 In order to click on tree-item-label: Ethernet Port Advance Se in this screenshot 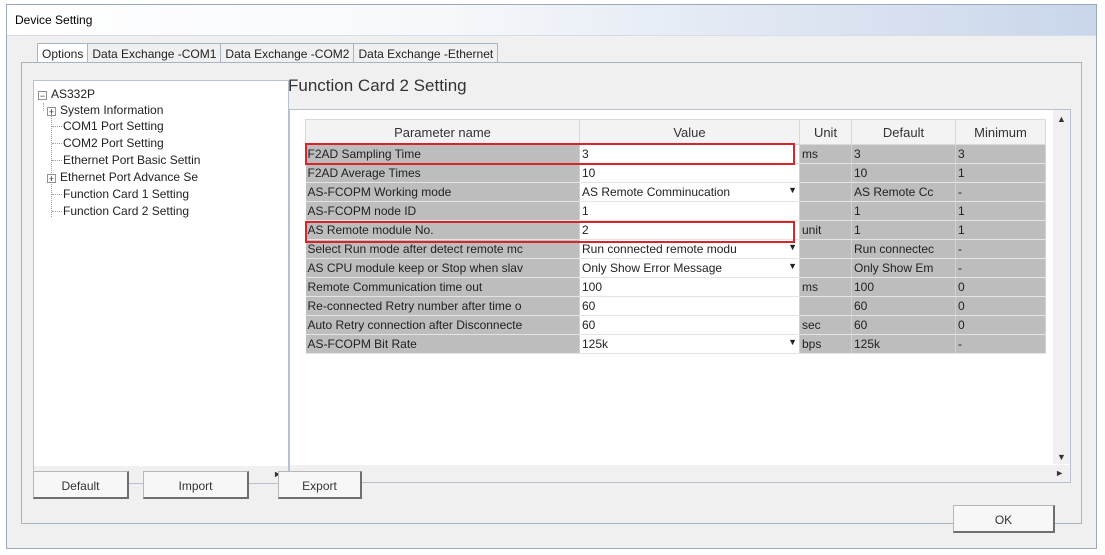, I will do `click(129, 177)`.